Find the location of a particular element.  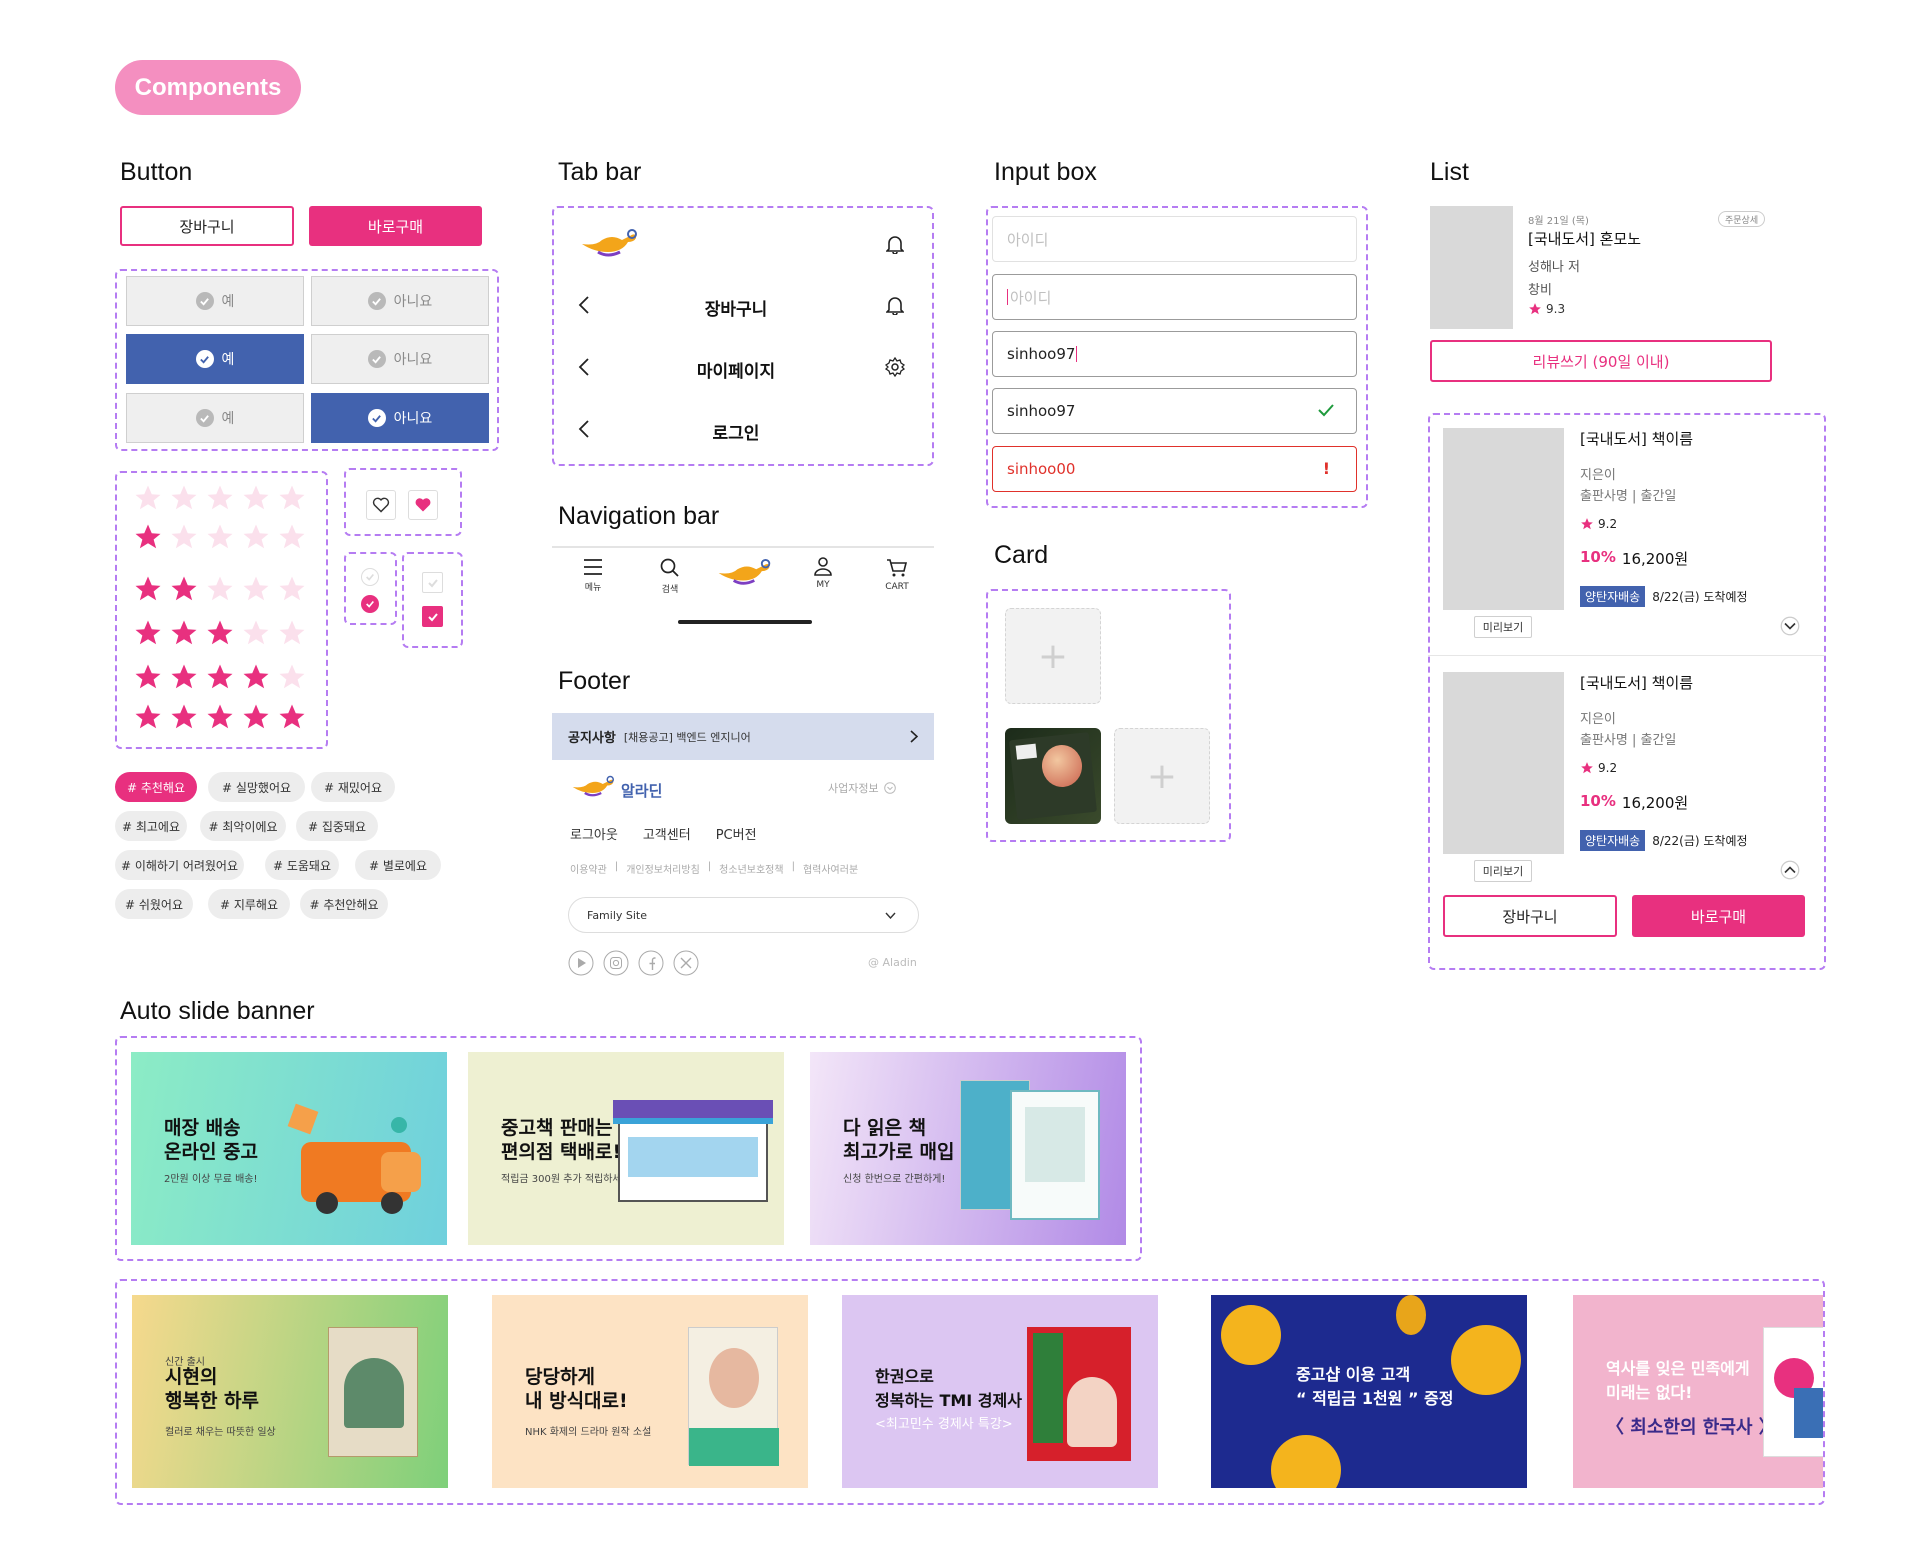

slide-banner: 매장 배송 온라인 중고 2만원 이상 무료 배송! is located at coordinates (289, 1148).